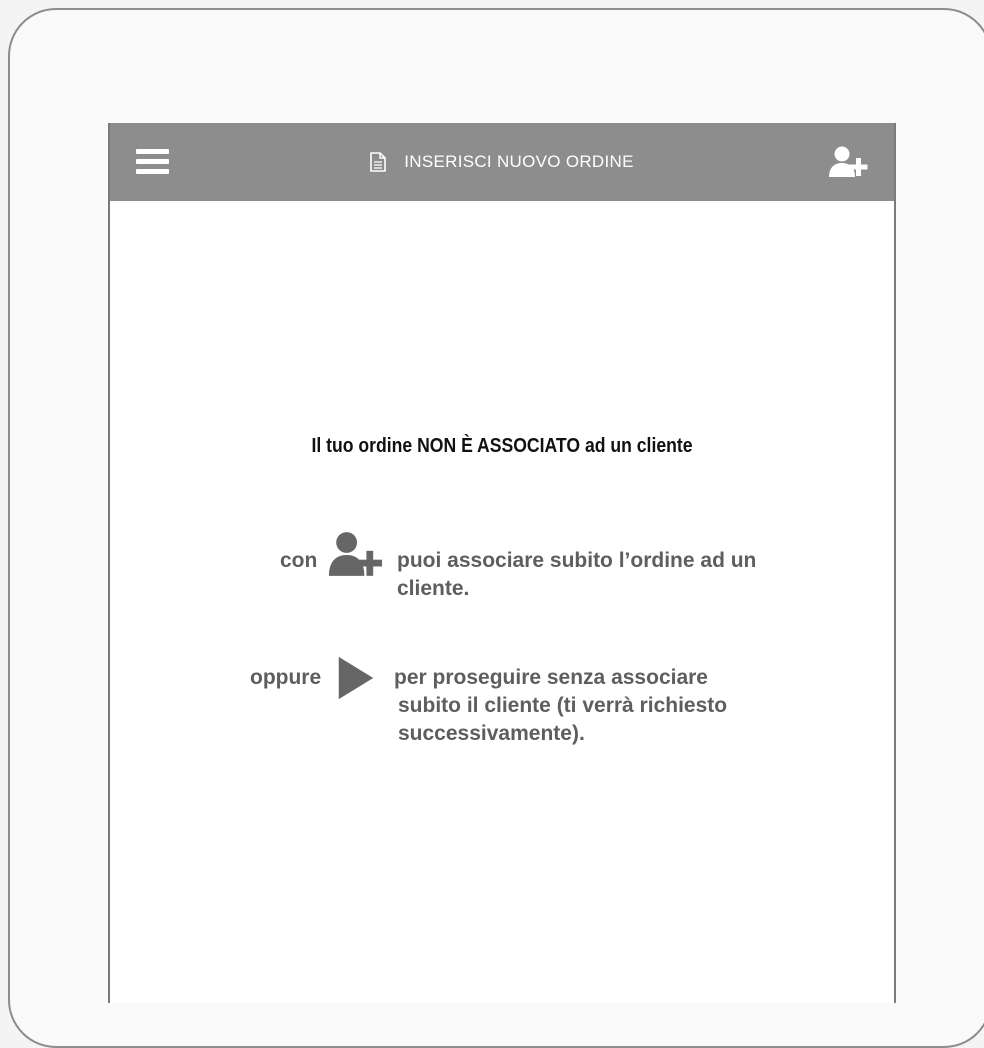  I want to click on app-header: INSERISCI NUOVO ORDINE, so click(502, 162).